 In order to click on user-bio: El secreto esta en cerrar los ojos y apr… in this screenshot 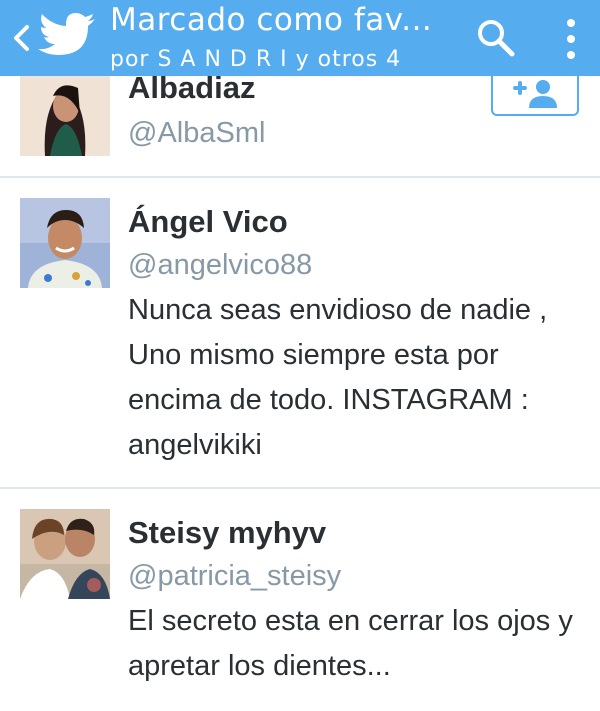, I will do `click(350, 643)`.